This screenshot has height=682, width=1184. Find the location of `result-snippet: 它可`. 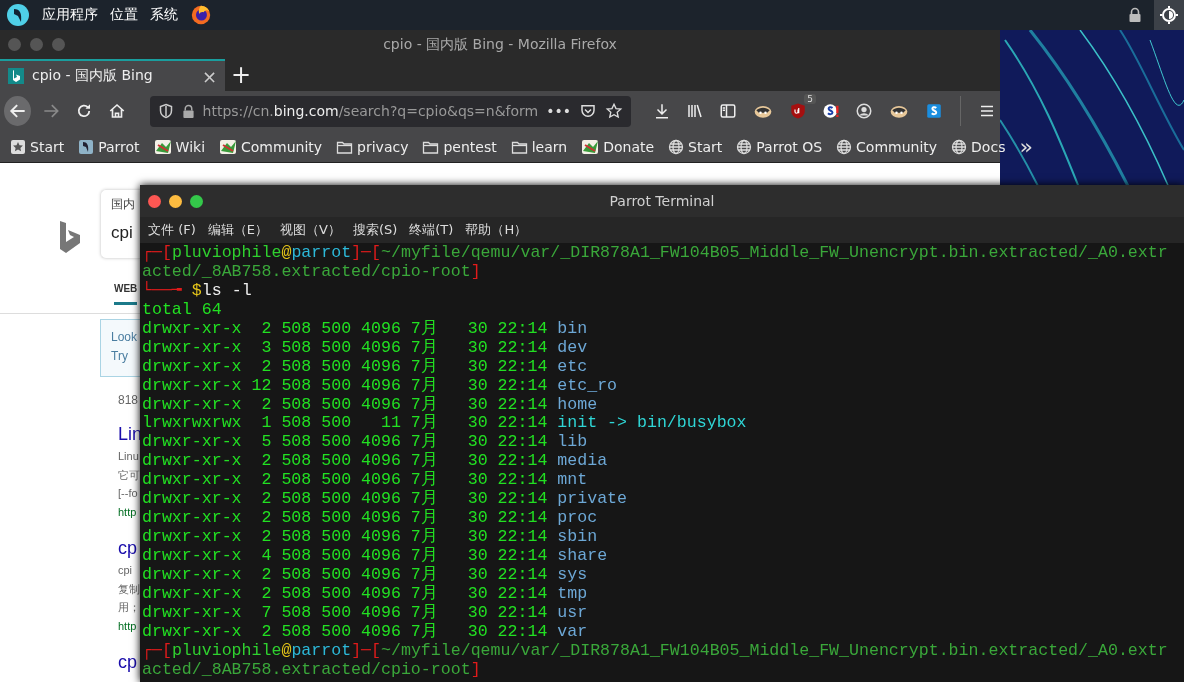

result-snippet: 它可 is located at coordinates (129, 475).